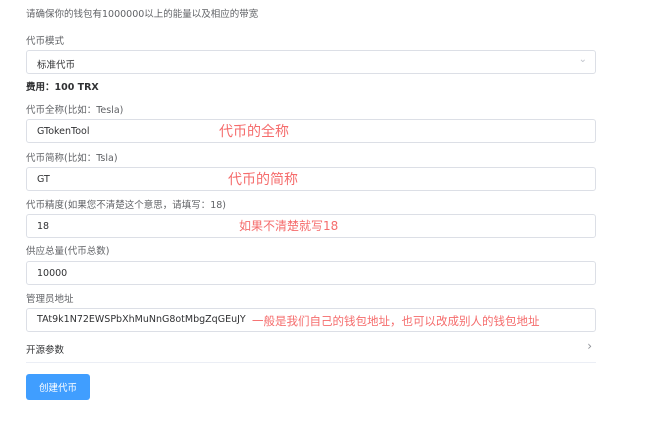  I want to click on short-name-value: GT, so click(43, 179).